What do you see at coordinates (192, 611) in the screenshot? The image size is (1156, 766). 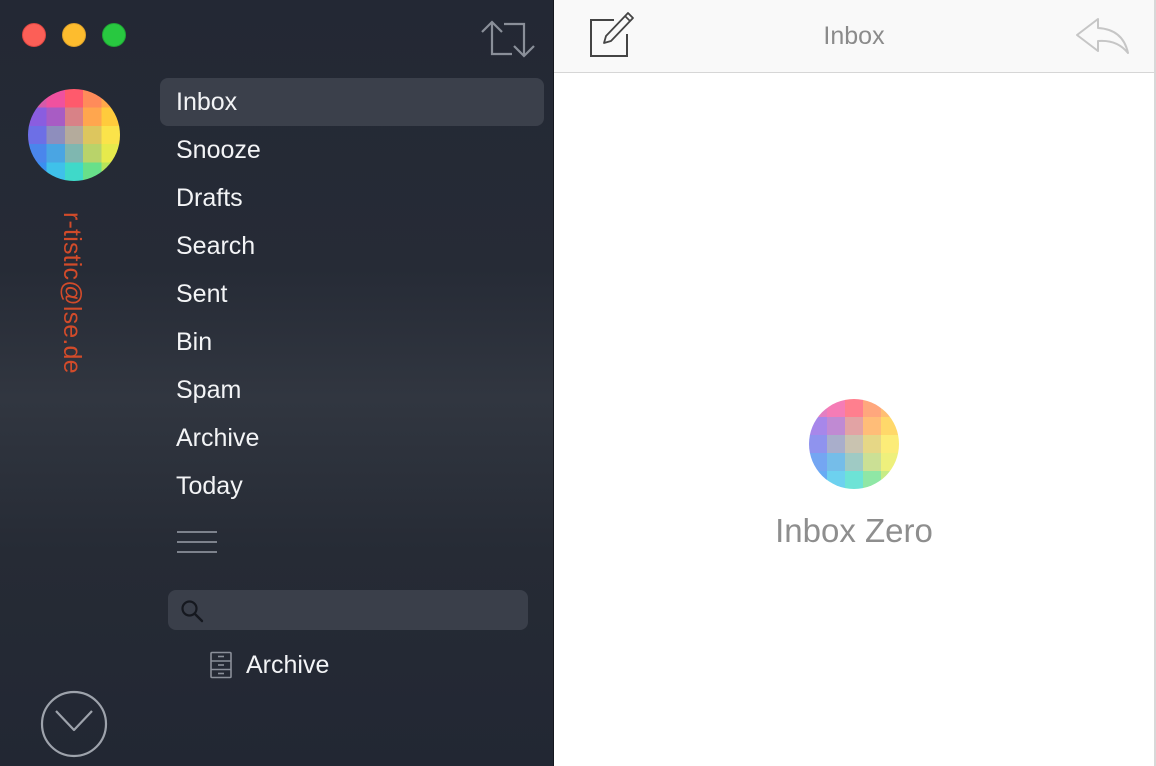 I see `search-icon` at bounding box center [192, 611].